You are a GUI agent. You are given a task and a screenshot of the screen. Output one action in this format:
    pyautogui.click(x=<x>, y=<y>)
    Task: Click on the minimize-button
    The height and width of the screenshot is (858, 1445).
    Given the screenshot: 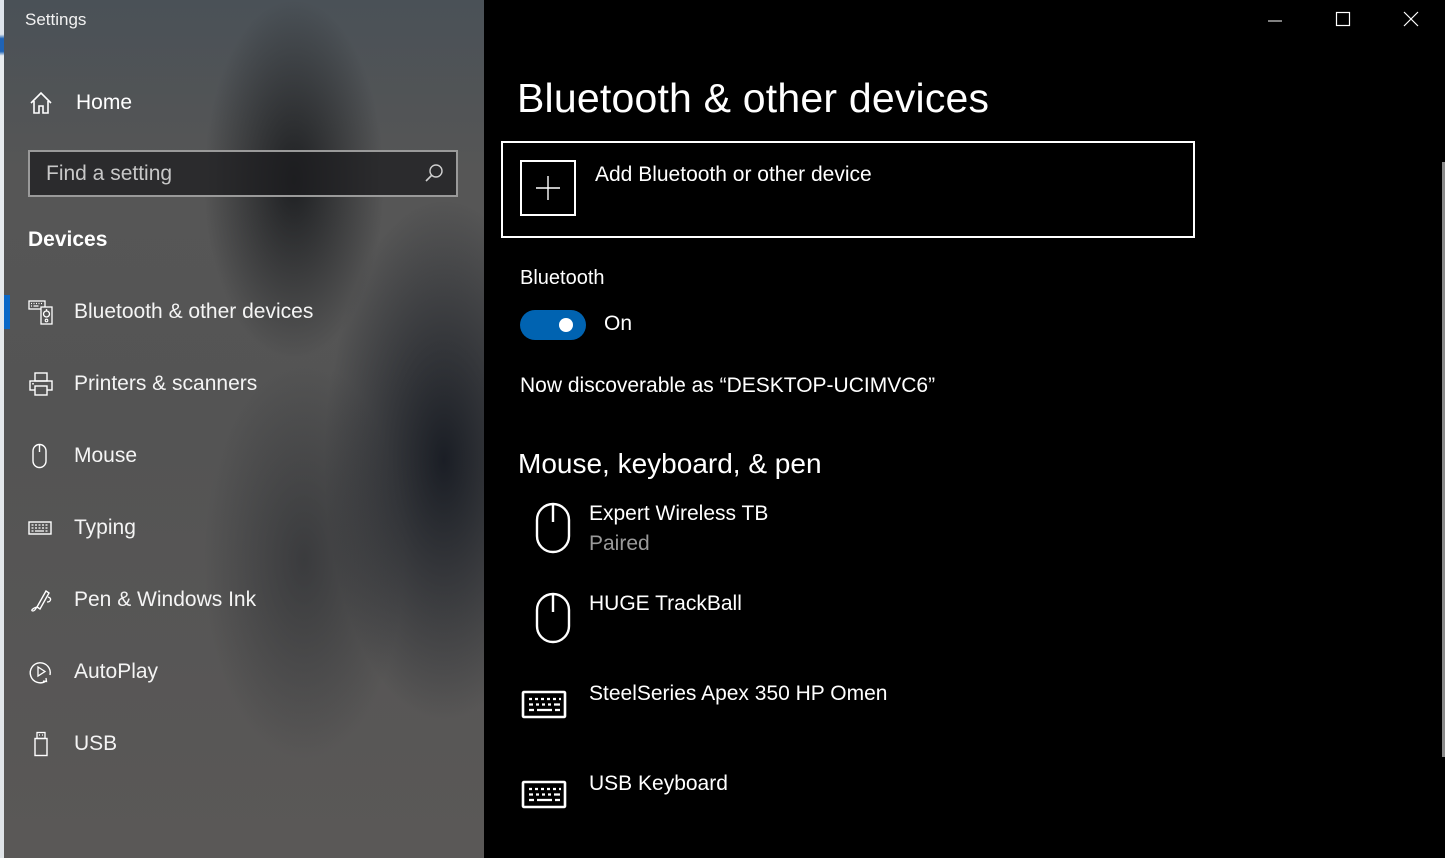 What is the action you would take?
    pyautogui.click(x=1275, y=19)
    